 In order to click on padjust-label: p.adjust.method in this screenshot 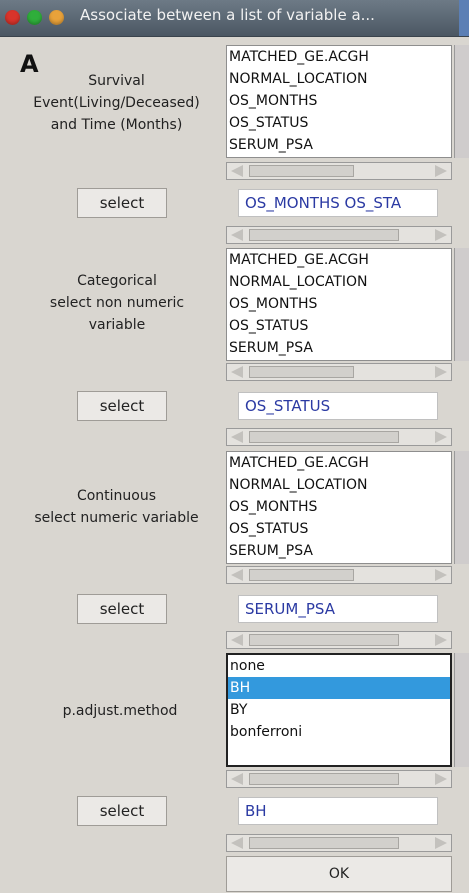, I will do `click(120, 711)`.